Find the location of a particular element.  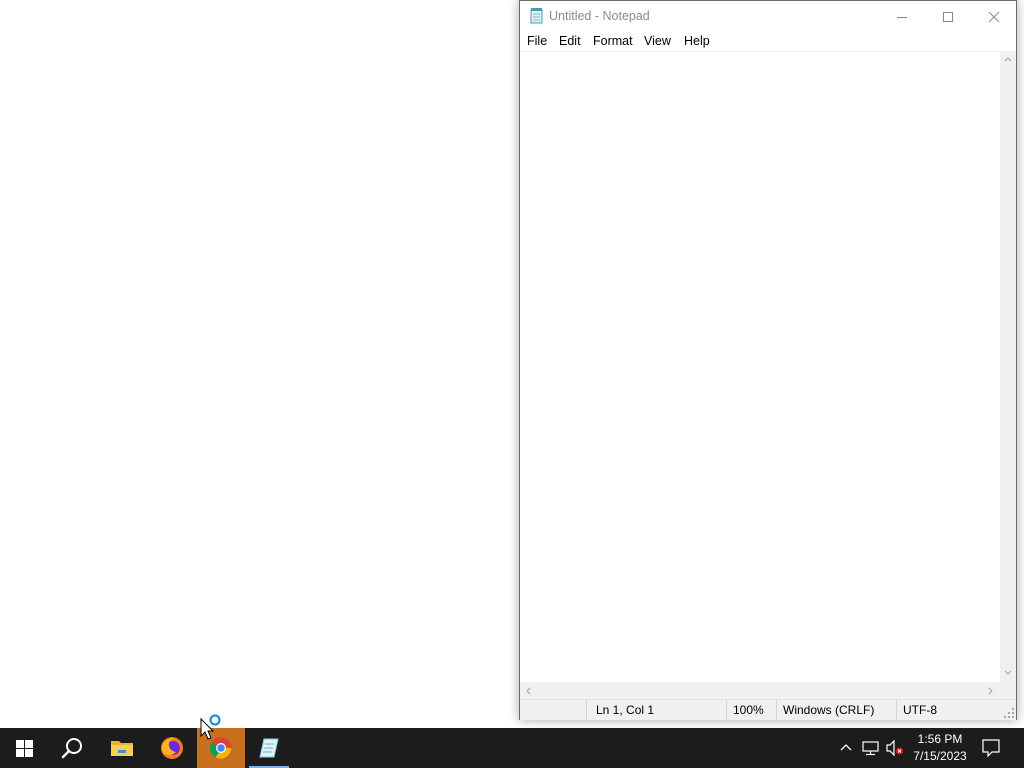

notepad-taskbar-button is located at coordinates (269, 748).